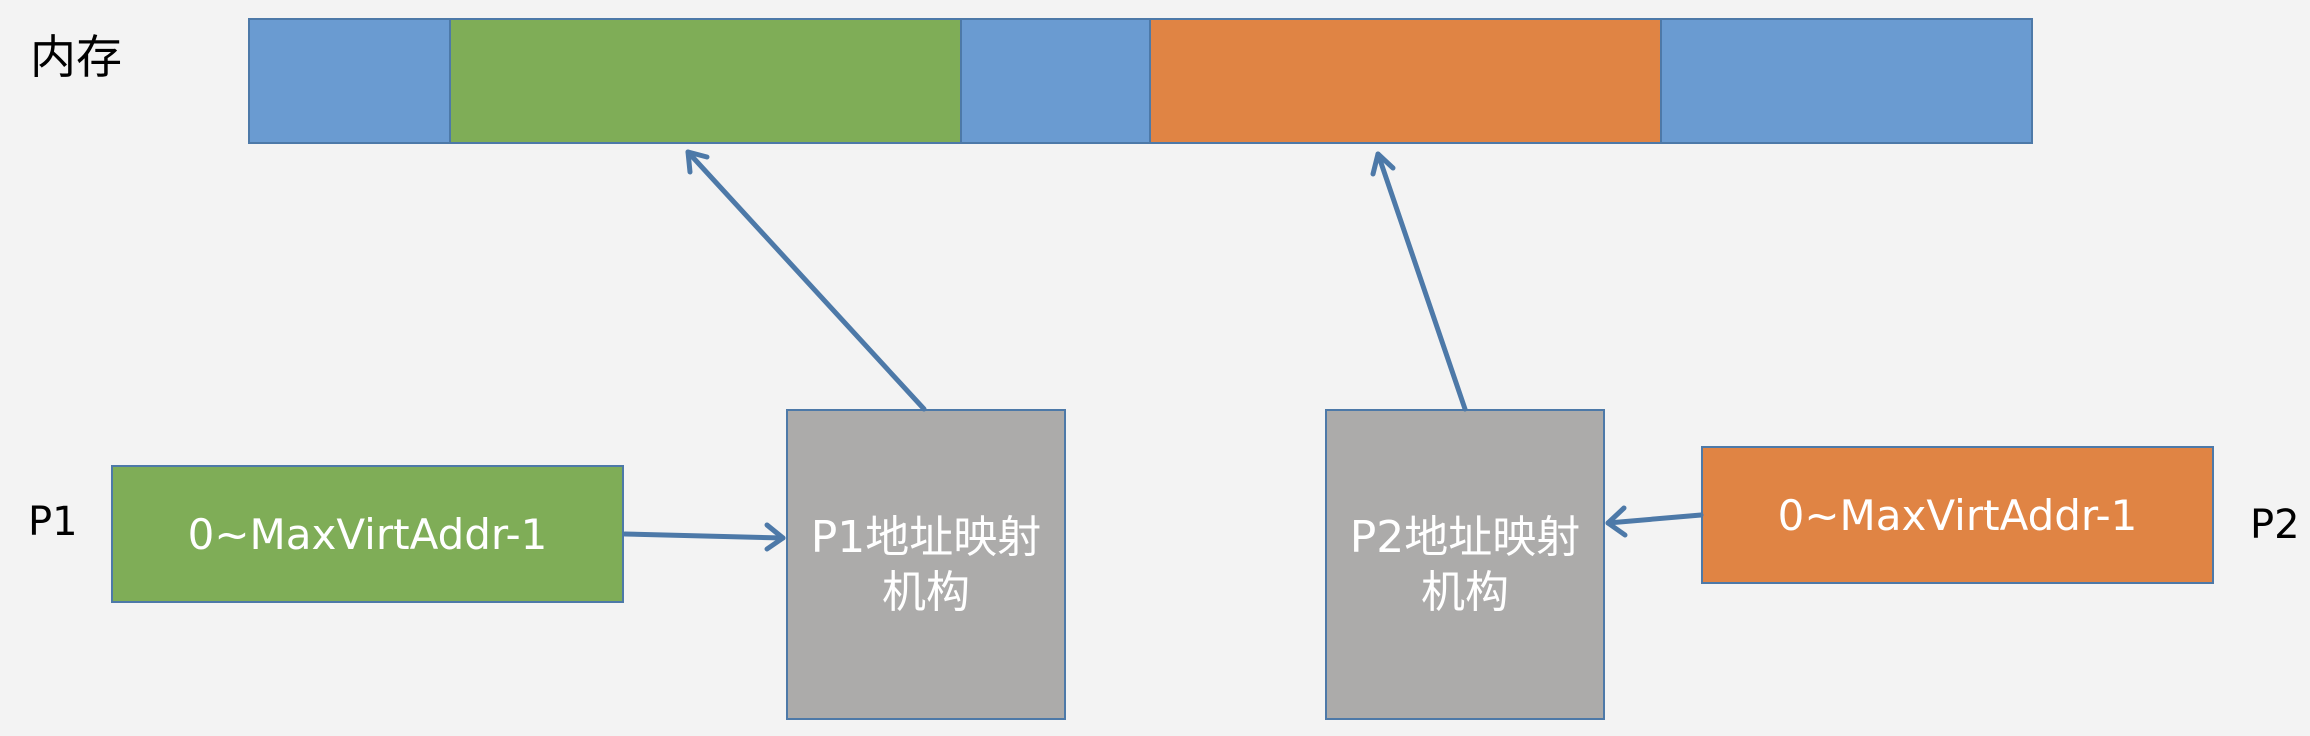 The image size is (2310, 736). Describe the element at coordinates (806, 280) in the screenshot. I see `arrow-p1-mapper-to-memory` at that location.